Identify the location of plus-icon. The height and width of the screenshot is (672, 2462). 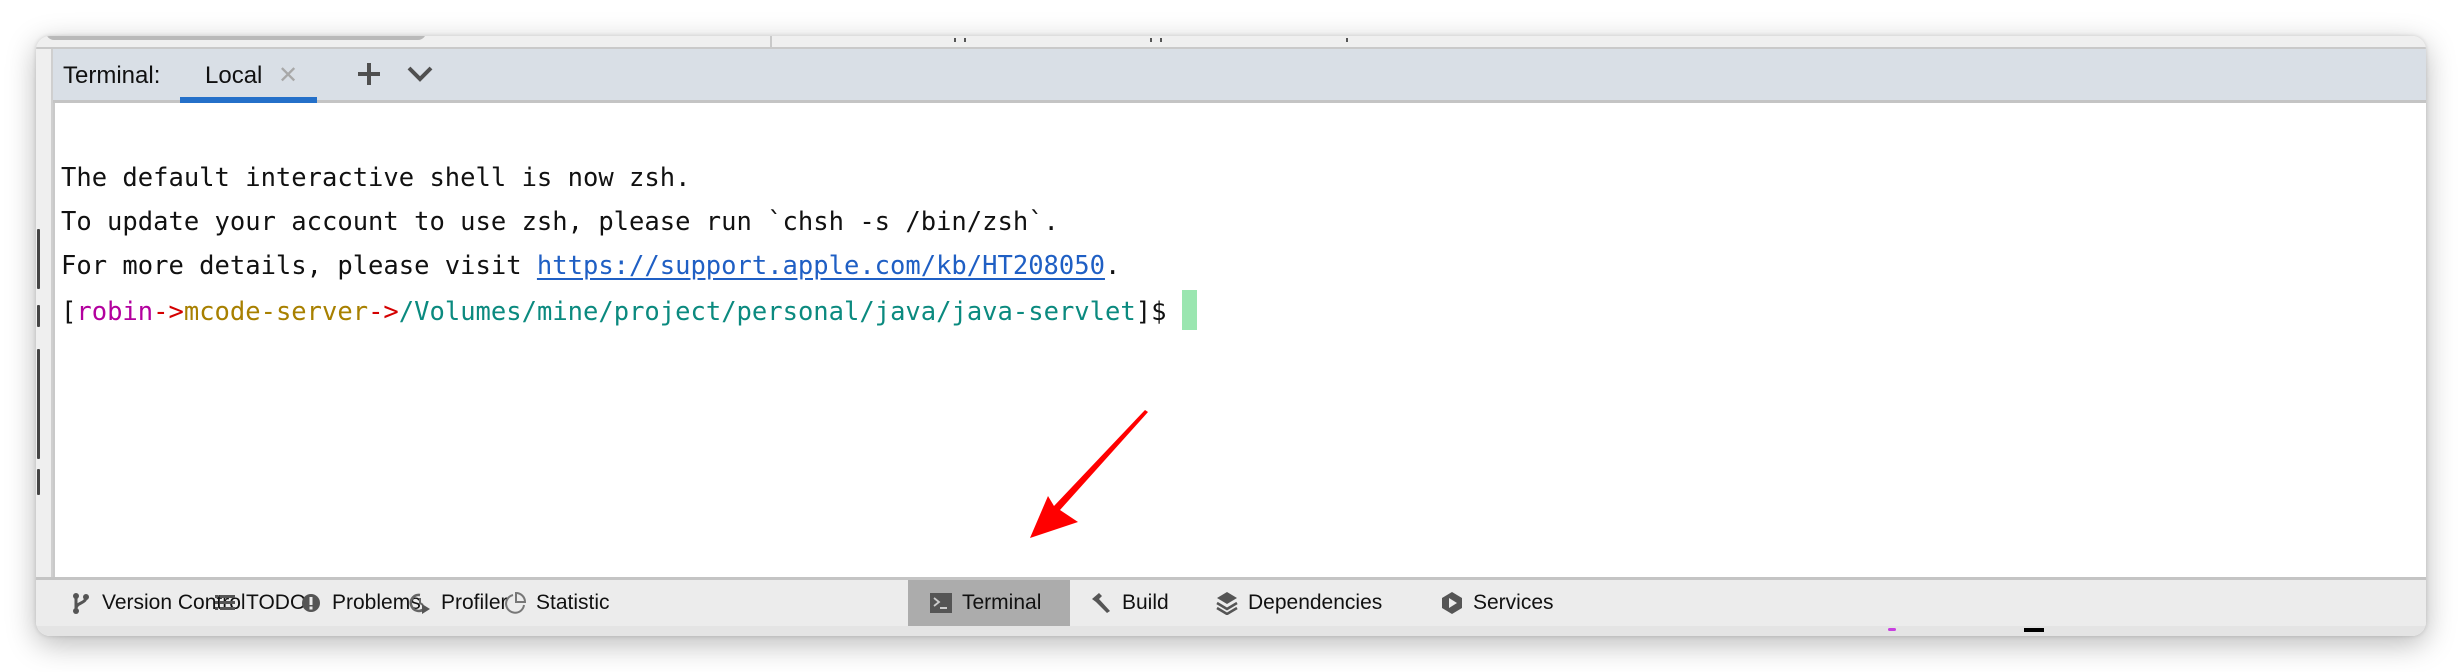
(369, 74).